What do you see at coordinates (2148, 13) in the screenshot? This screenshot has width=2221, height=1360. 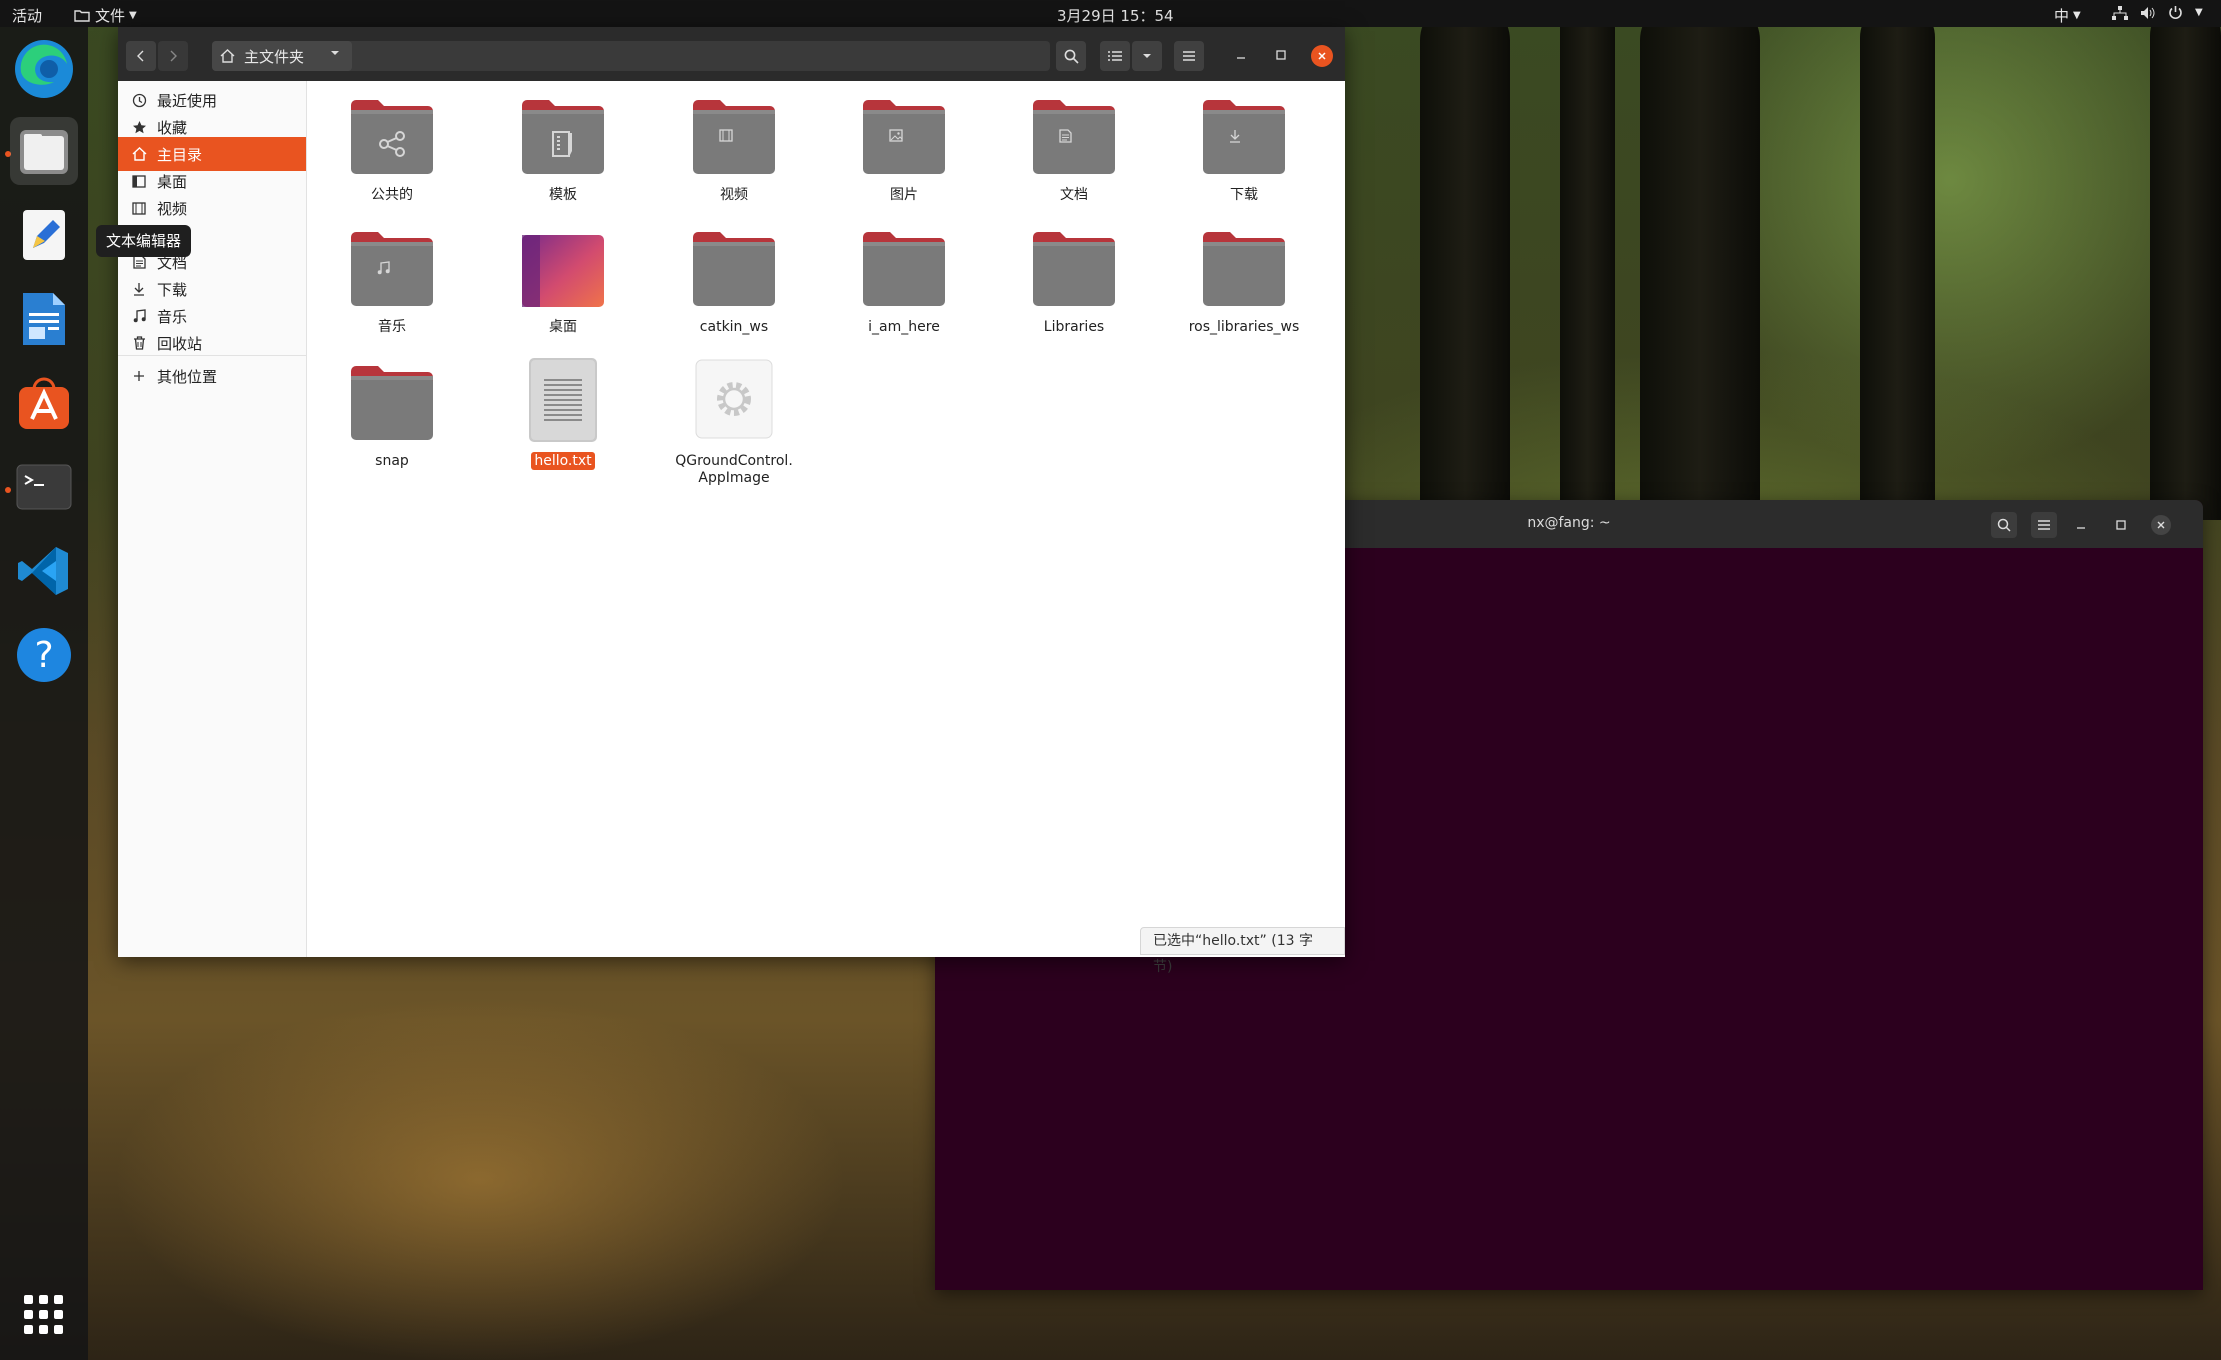 I see `volume-icon` at bounding box center [2148, 13].